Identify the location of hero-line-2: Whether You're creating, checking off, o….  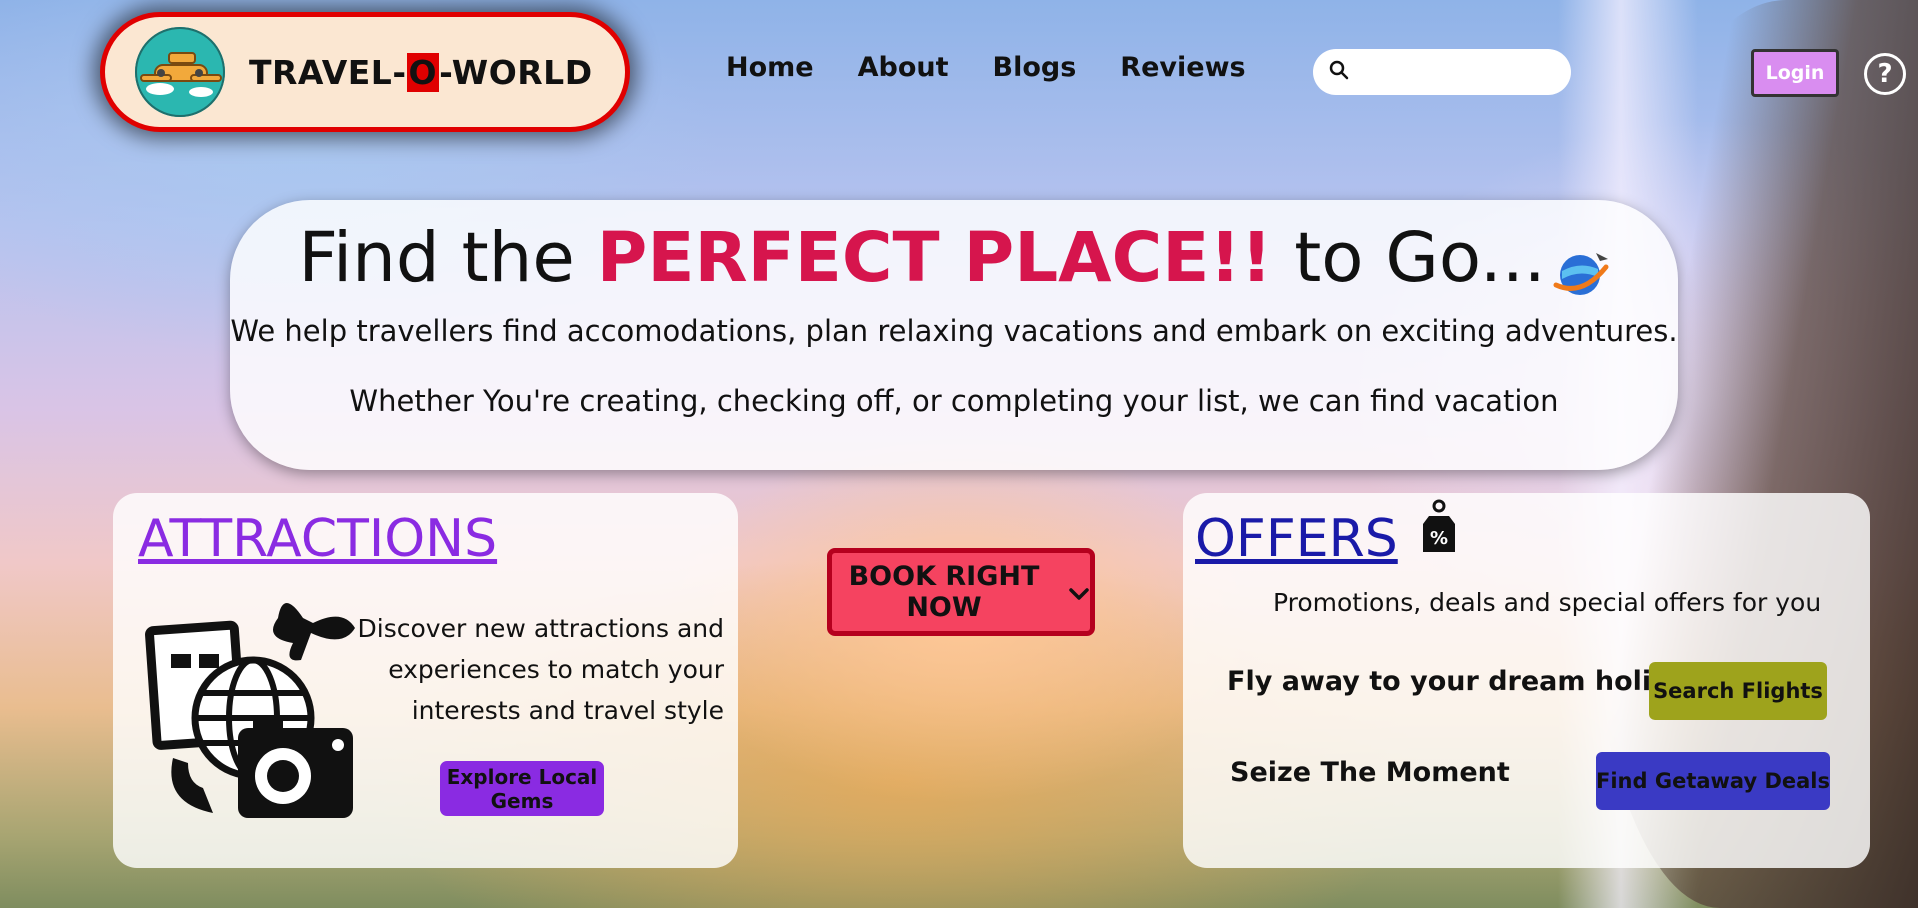
(954, 401).